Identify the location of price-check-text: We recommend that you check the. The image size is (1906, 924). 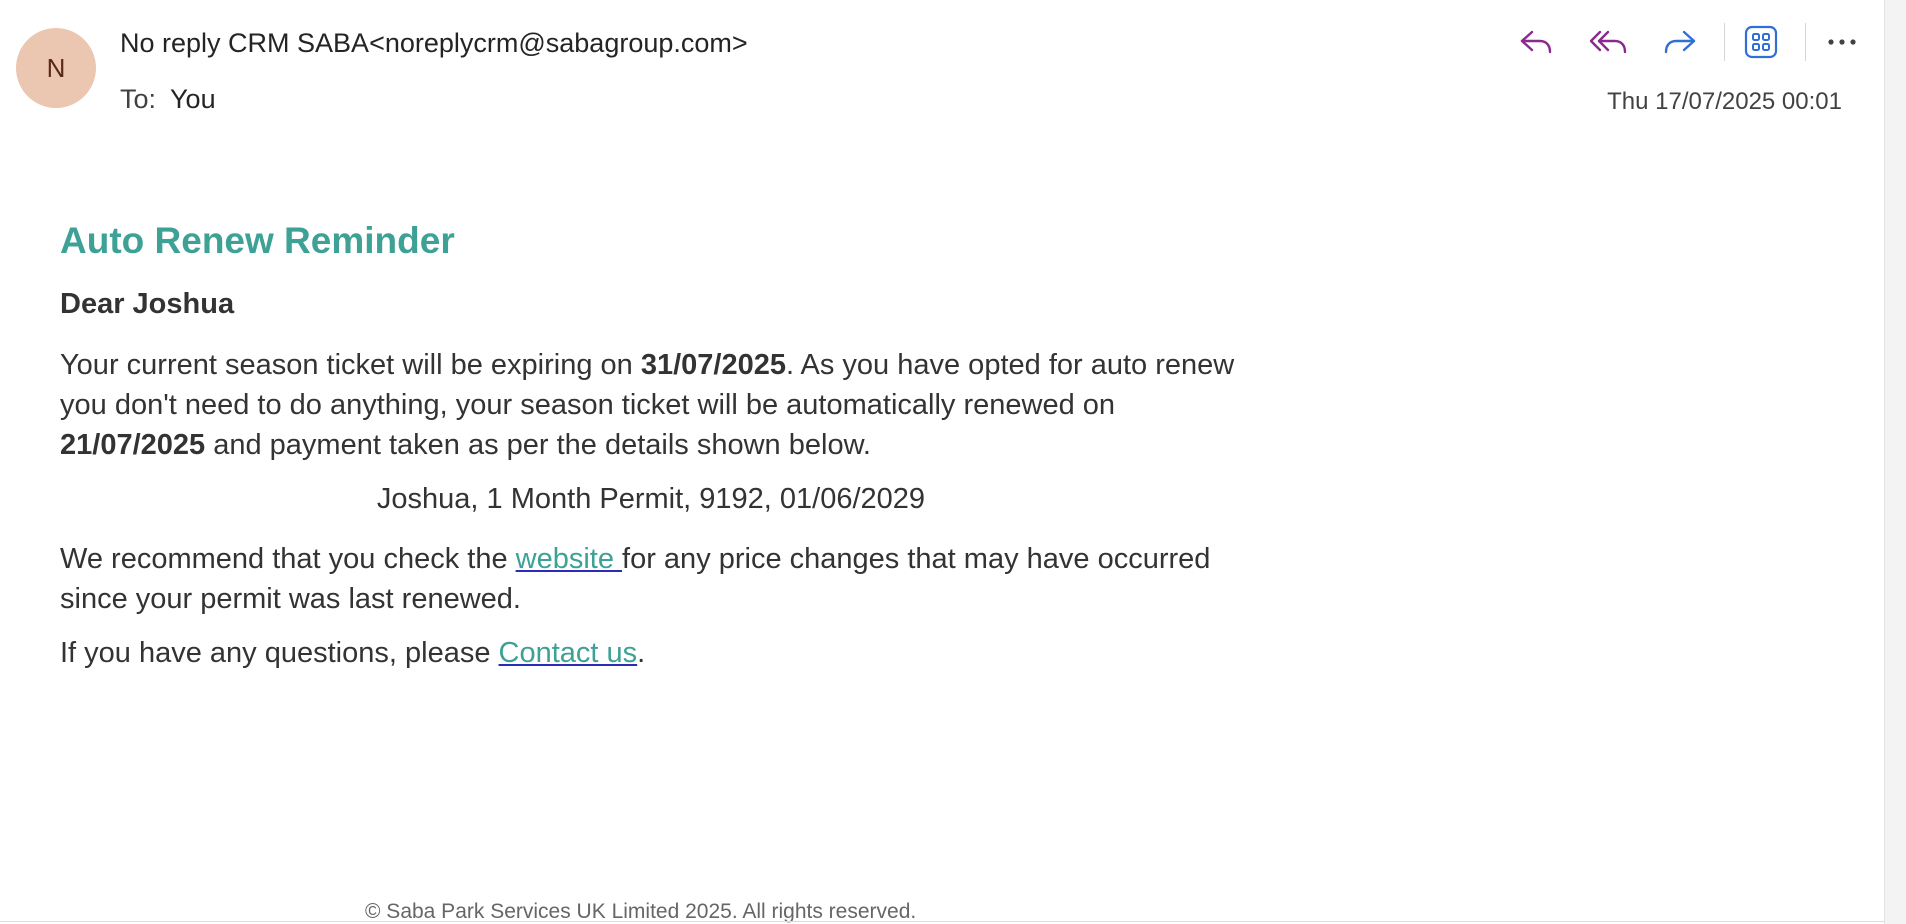
(288, 559).